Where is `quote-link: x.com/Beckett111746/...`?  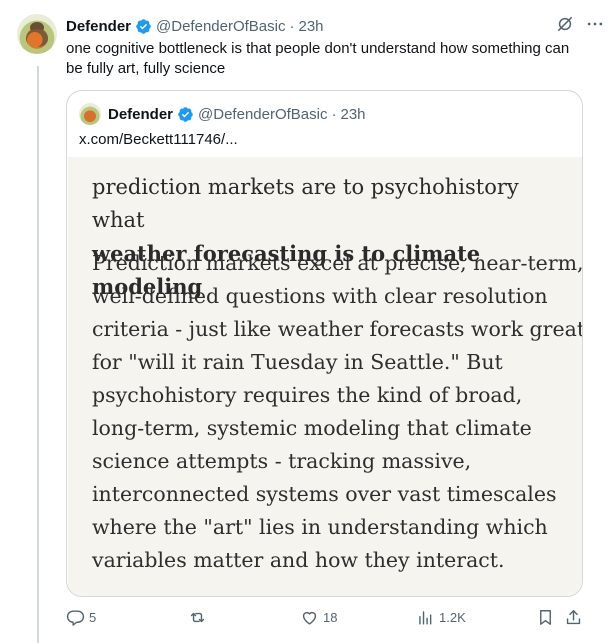 quote-link: x.com/Beckett111746/... is located at coordinates (158, 139).